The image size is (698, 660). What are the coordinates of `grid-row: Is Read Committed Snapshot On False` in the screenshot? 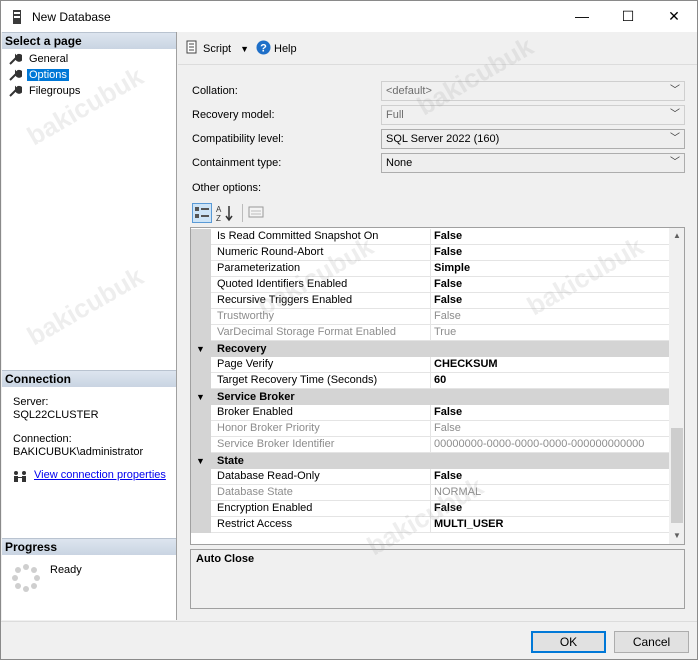 It's located at (430, 237).